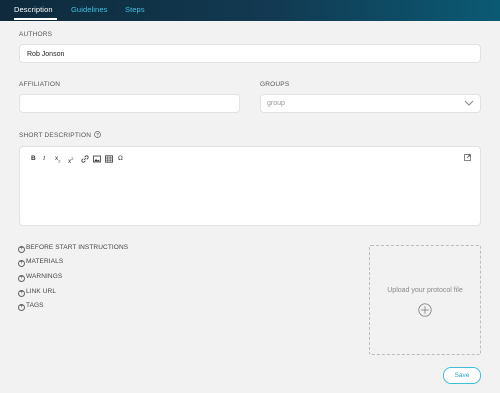 Image resolution: width=500 pixels, height=393 pixels. I want to click on superscript-mark: 2, so click(72, 158).